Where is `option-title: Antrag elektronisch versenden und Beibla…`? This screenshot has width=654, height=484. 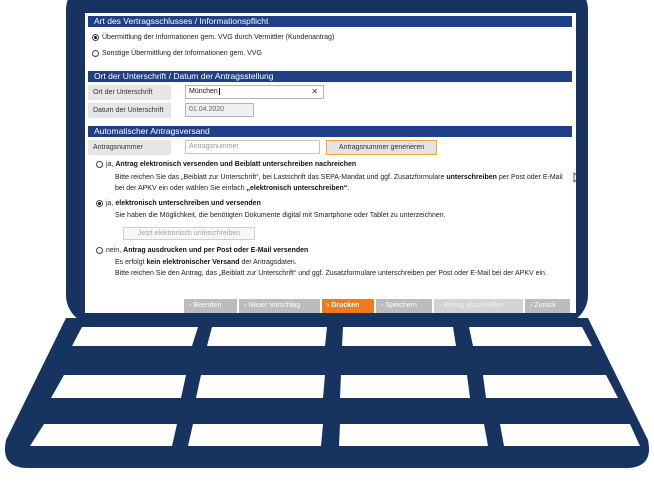
option-title: Antrag elektronisch versenden und Beibla… is located at coordinates (236, 164).